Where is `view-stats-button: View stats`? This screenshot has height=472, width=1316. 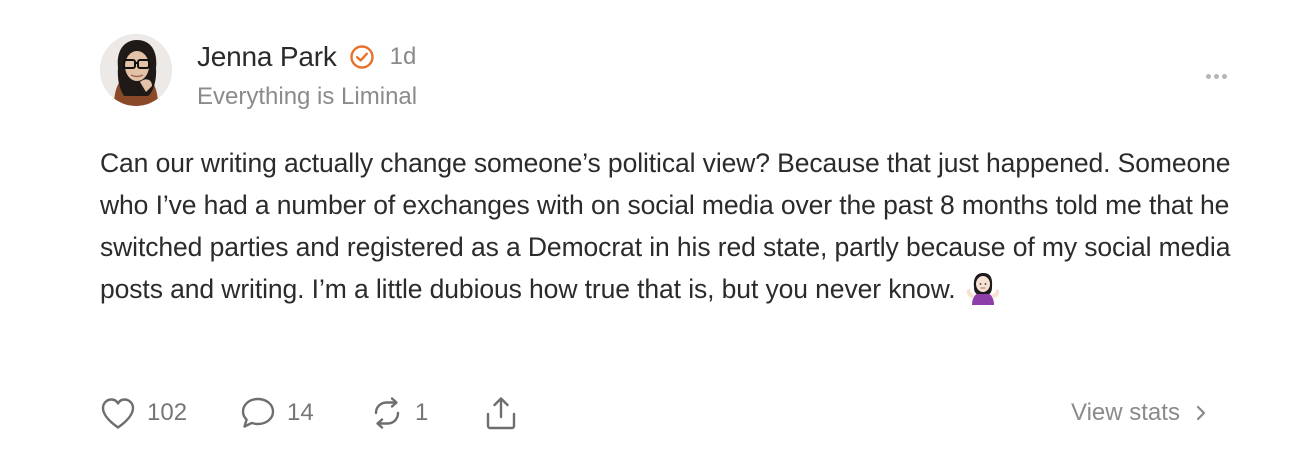 view-stats-button: View stats is located at coordinates (1139, 413).